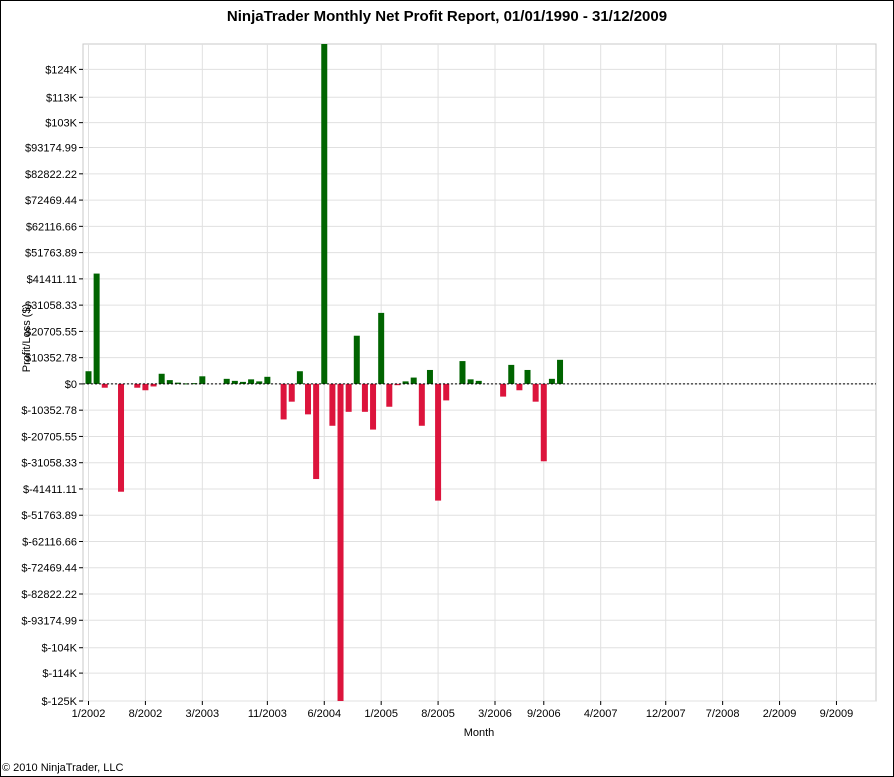  Describe the element at coordinates (51, 254) in the screenshot. I see `y-tick-label: $51763.89` at that location.